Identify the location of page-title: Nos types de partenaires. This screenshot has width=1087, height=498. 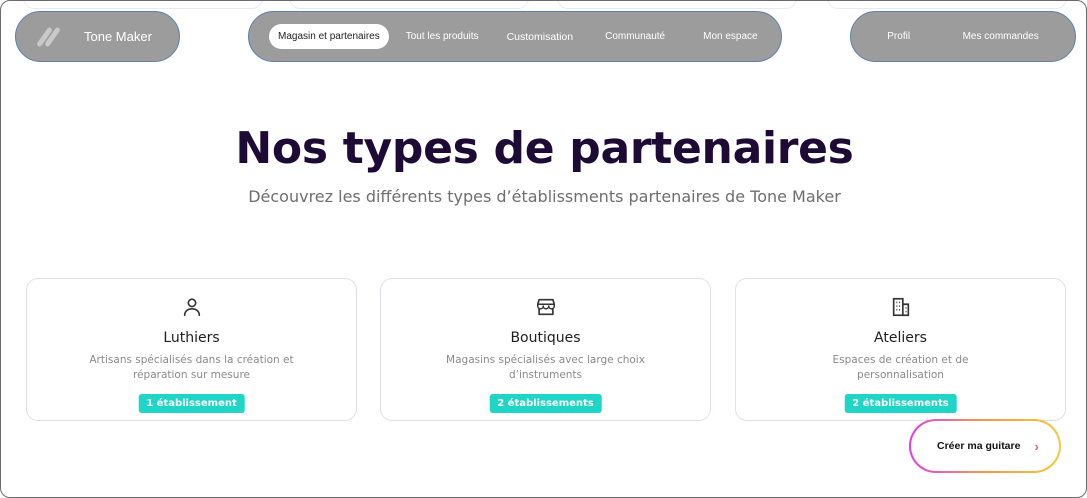
(544, 148).